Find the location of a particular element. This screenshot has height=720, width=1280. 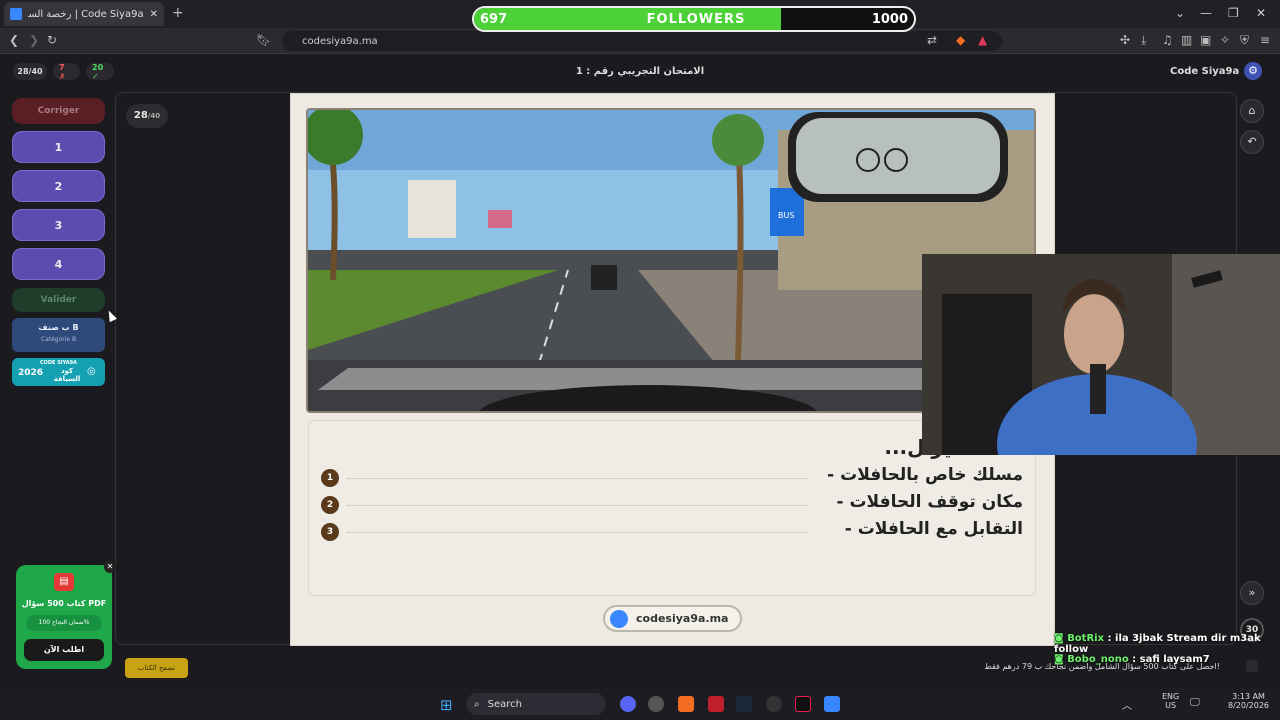

option-text-2: - مكان توقف الحافلات is located at coordinates (929, 502).